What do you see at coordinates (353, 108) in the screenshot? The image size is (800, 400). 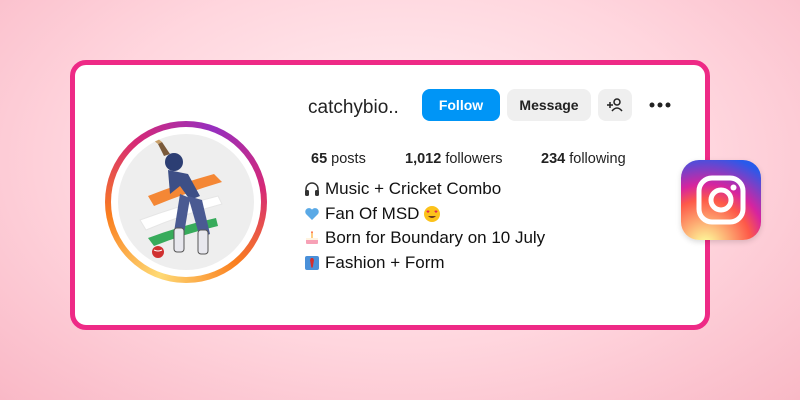 I see `username: catchybio..` at bounding box center [353, 108].